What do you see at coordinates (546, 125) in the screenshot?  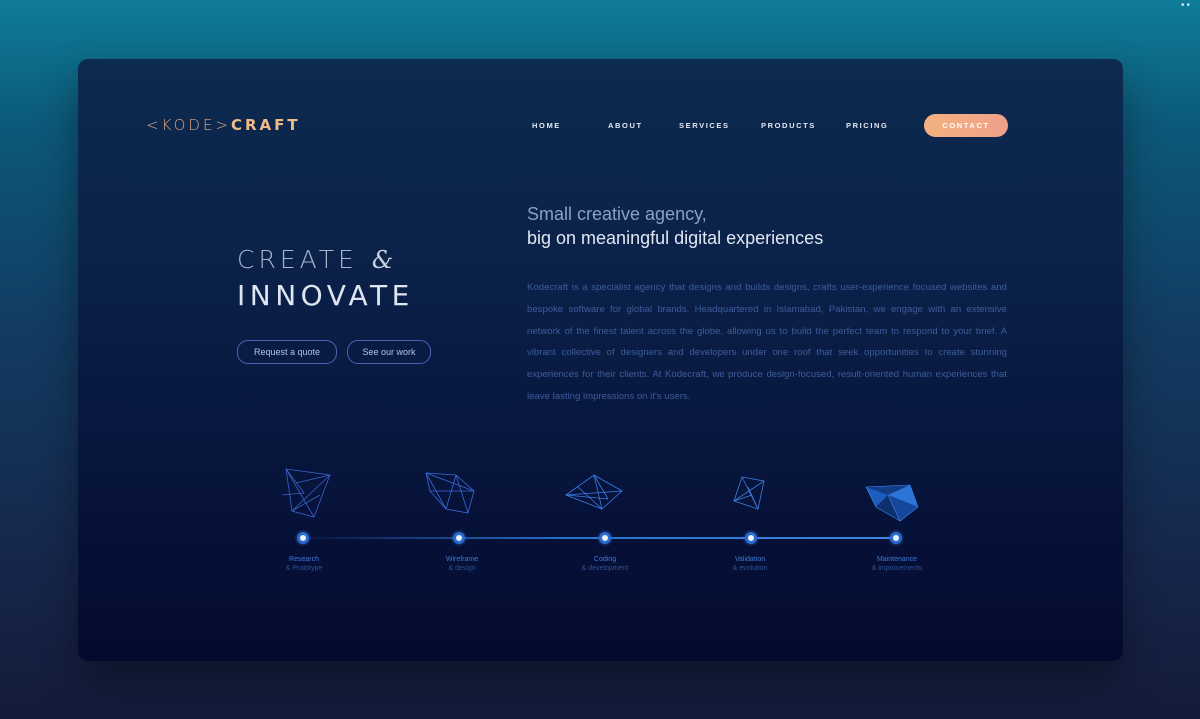 I see `nav-home: HOME` at bounding box center [546, 125].